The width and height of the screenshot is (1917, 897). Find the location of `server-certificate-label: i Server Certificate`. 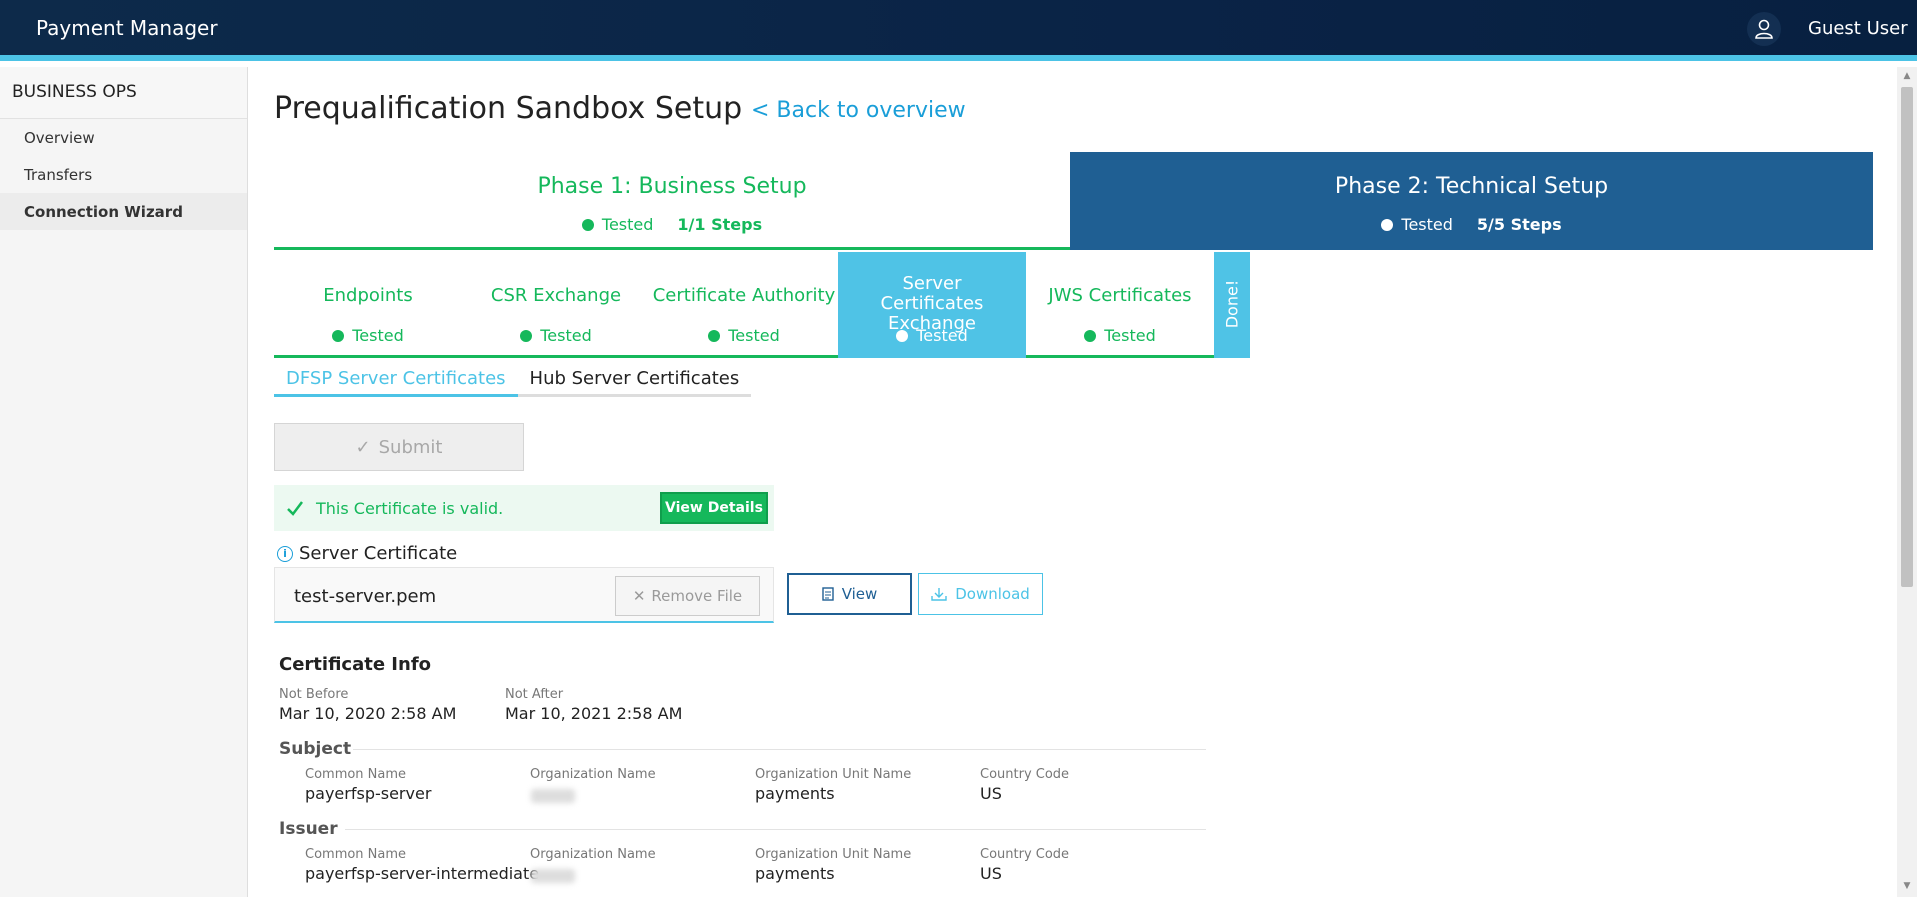

server-certificate-label: i Server Certificate is located at coordinates (367, 553).